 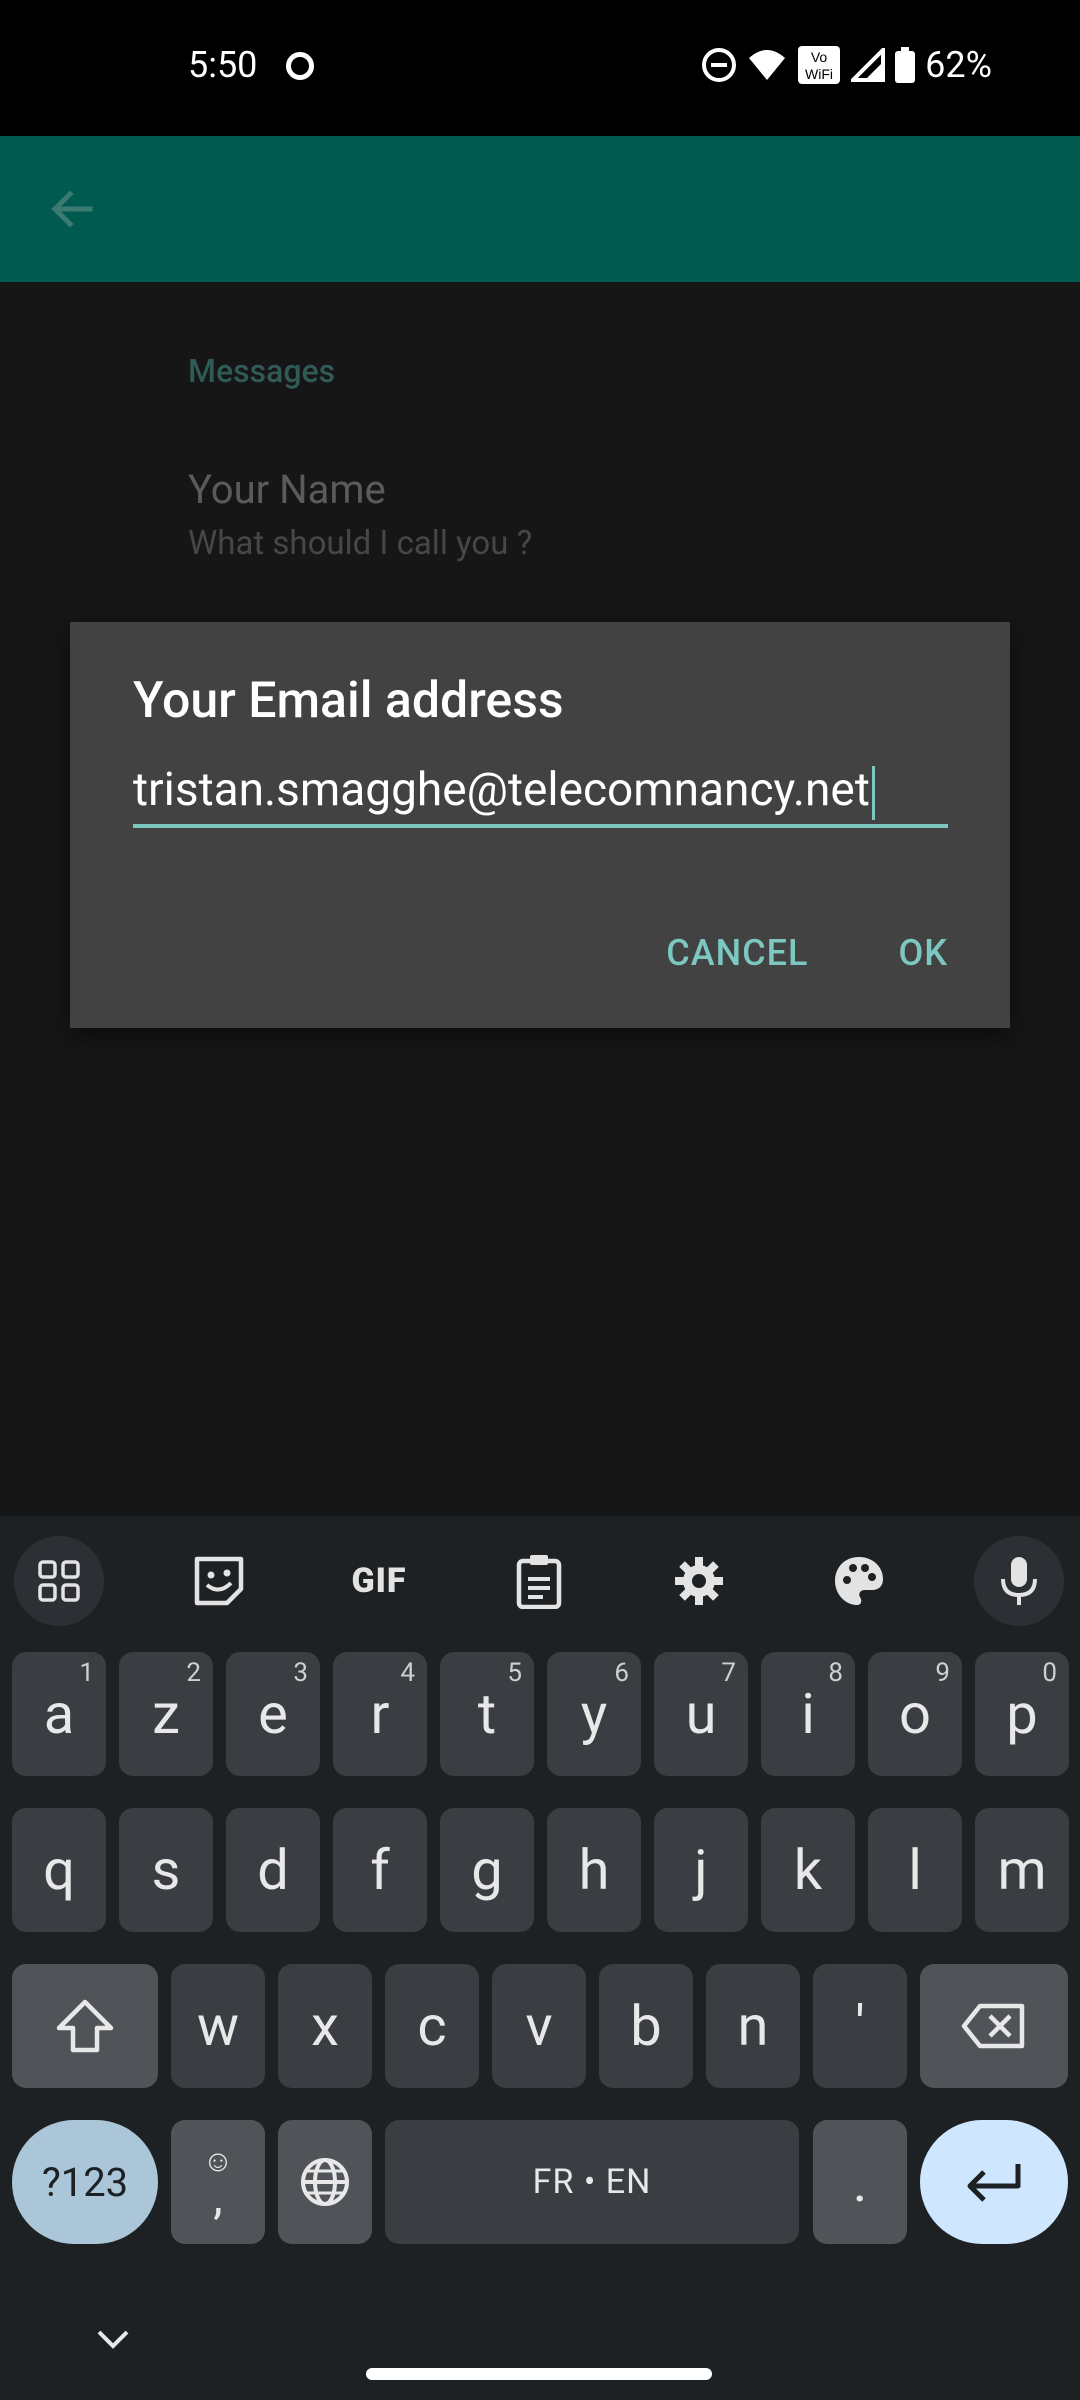 I want to click on key-n: n, so click(x=753, y=2026).